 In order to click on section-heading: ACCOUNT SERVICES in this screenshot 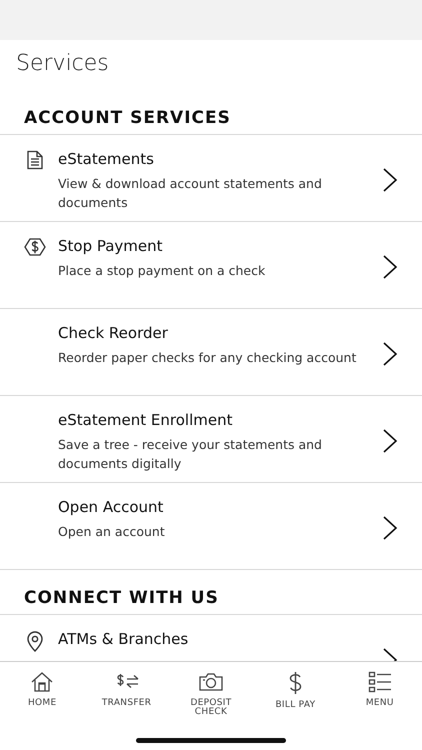, I will do `click(211, 111)`.